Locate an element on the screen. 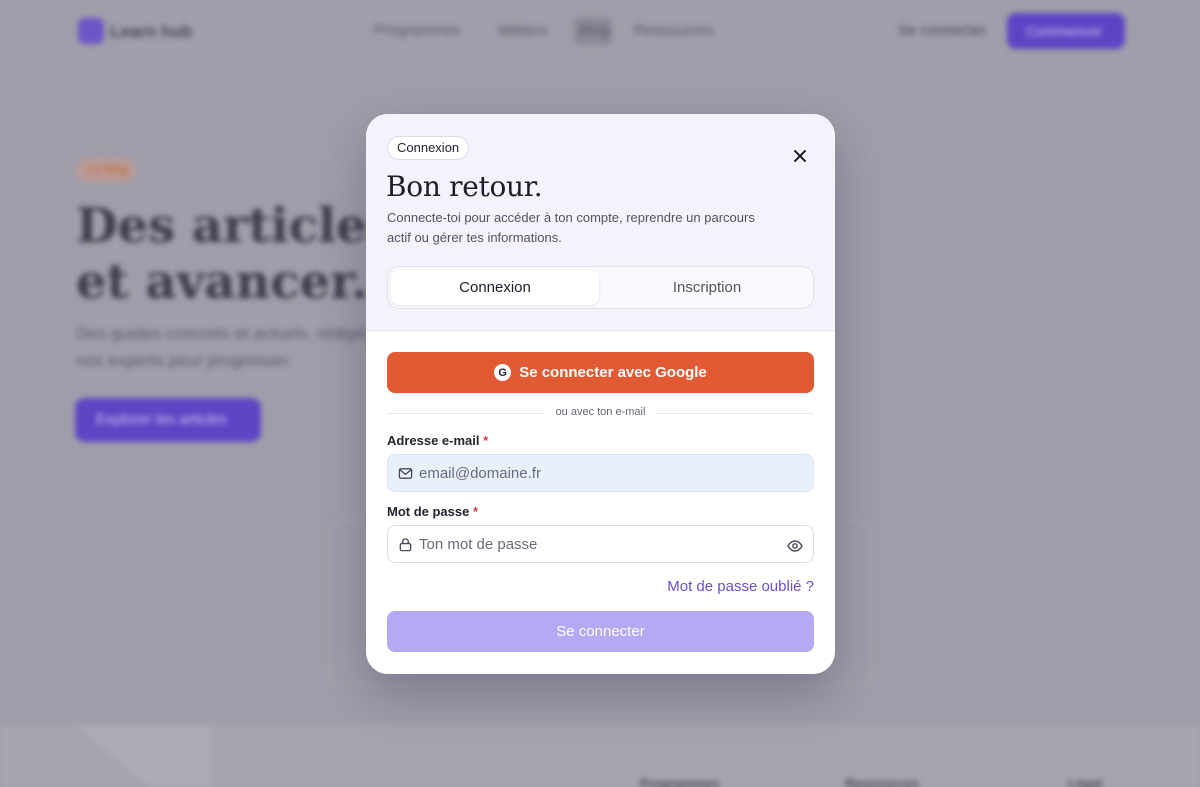  submit-login-button: Se connecter is located at coordinates (600, 631).